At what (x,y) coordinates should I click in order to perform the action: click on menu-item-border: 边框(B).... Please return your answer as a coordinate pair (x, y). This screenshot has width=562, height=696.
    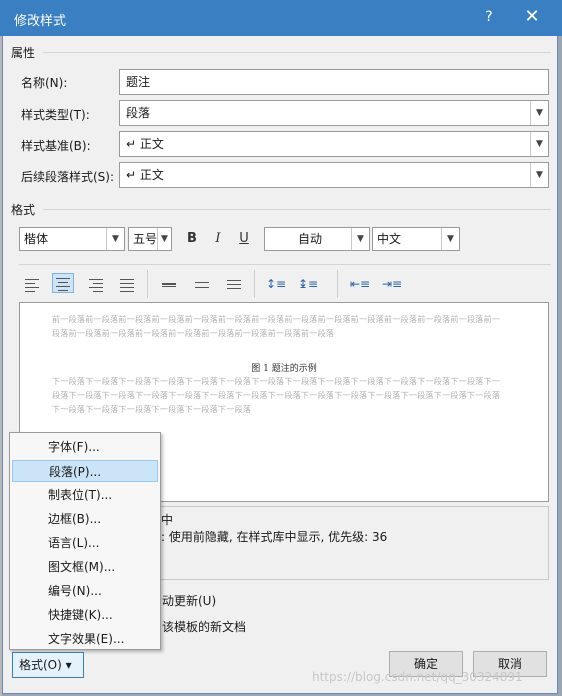
    Looking at the image, I should click on (85, 519).